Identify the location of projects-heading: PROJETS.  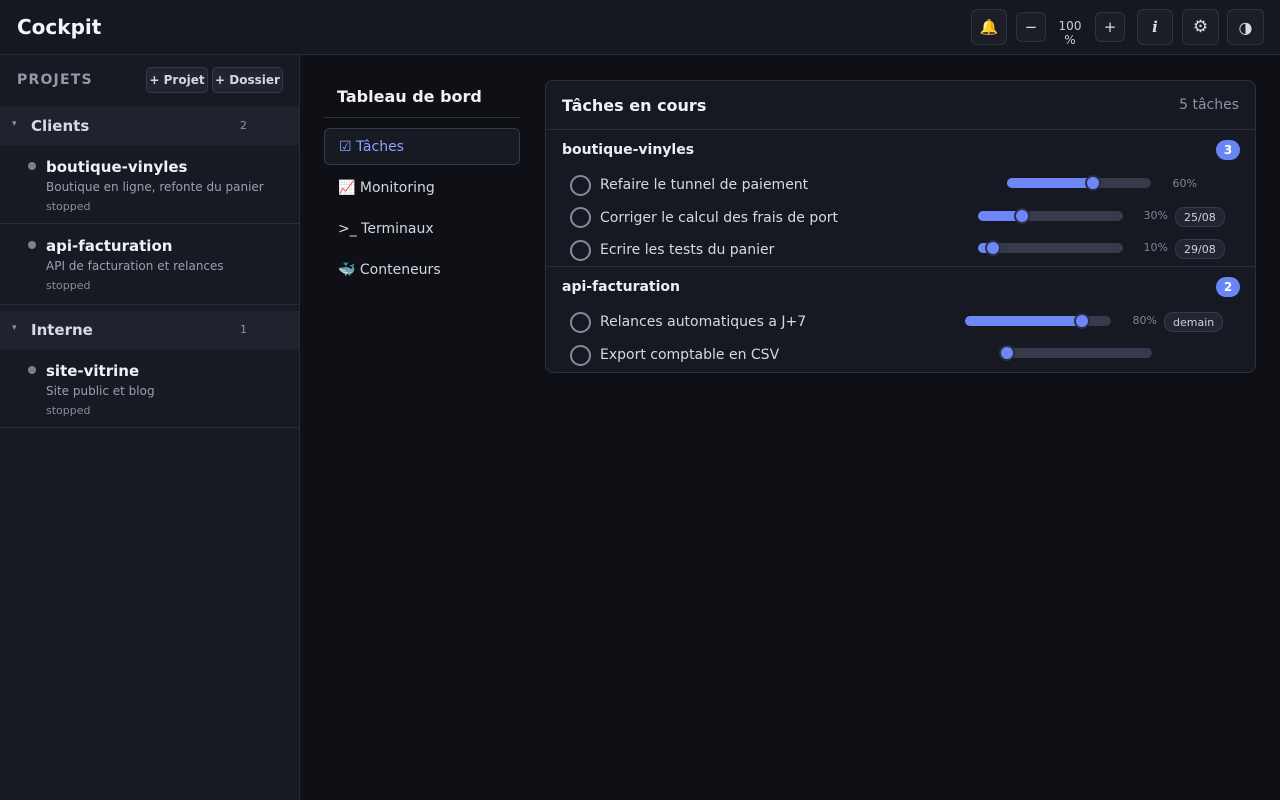
(55, 80).